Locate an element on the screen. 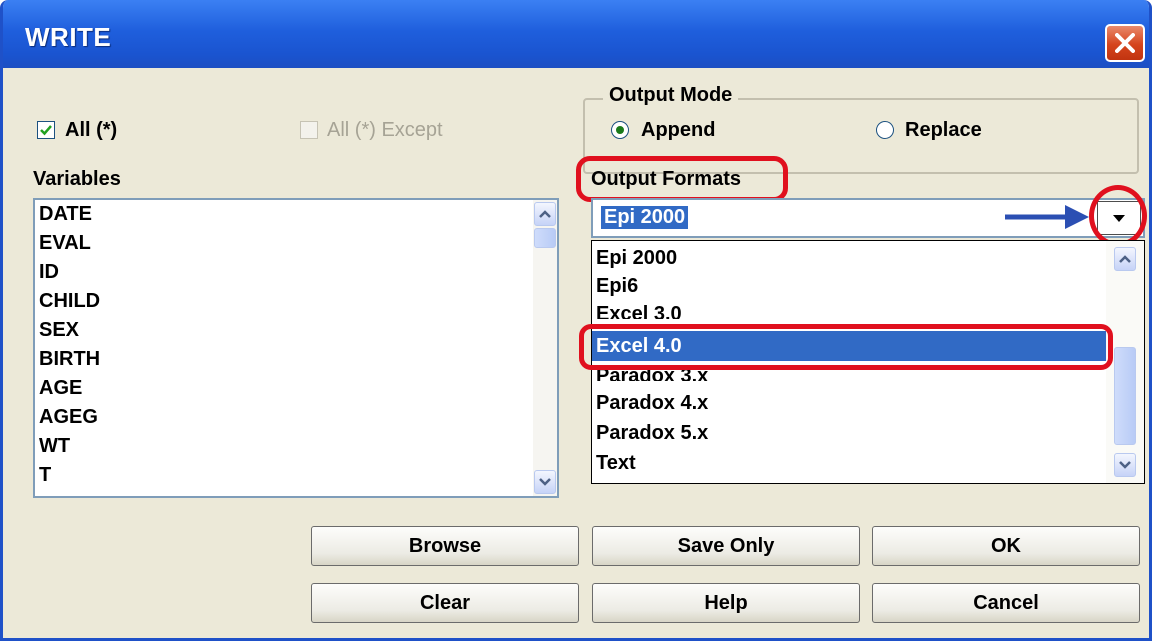  cancel-button: Cancel is located at coordinates (1006, 603).